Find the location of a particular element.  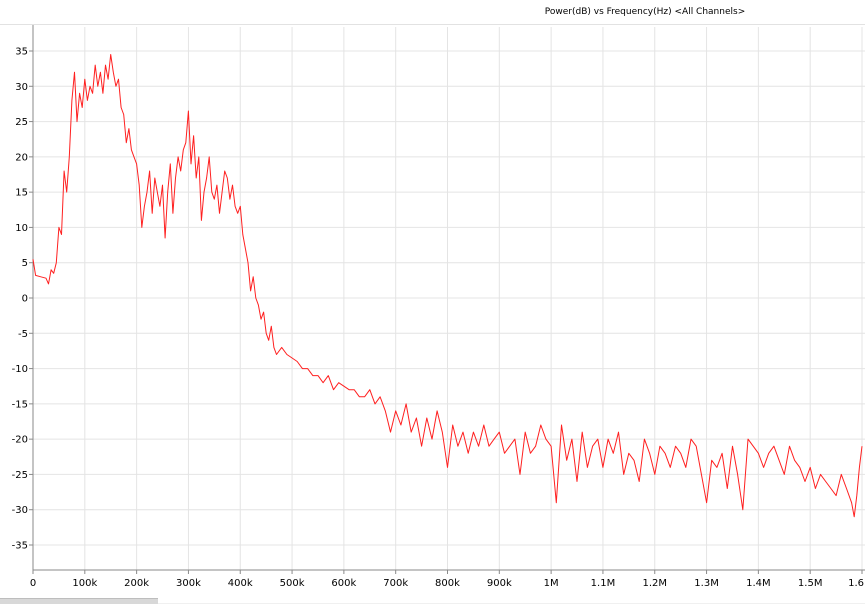

x-tick-label: 800k is located at coordinates (447, 583).